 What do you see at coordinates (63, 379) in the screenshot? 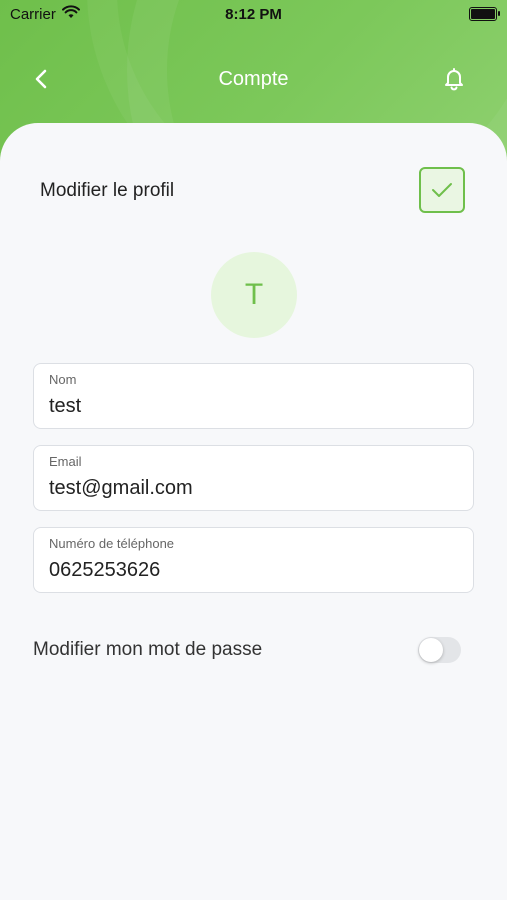
I see `name-field-label: Nom` at bounding box center [63, 379].